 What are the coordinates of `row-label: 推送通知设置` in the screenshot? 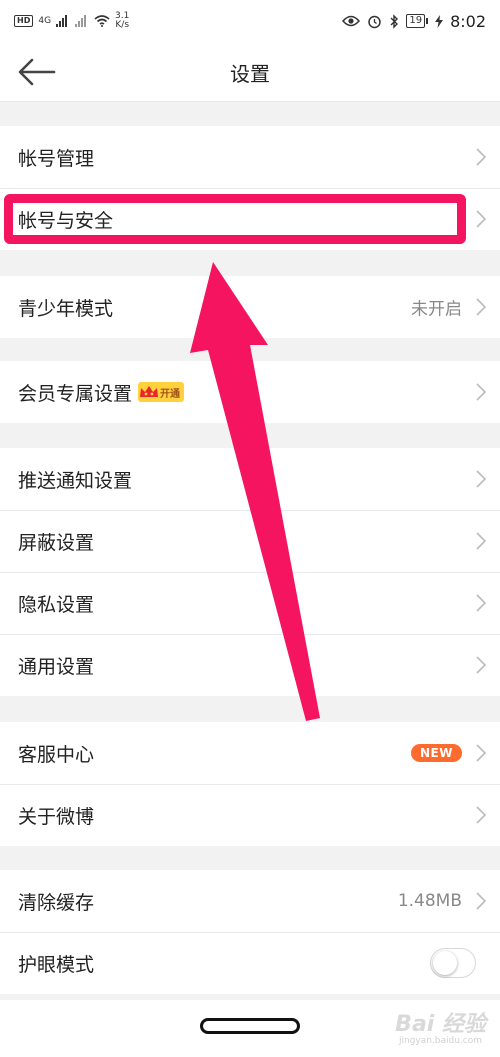 It's located at (75, 480).